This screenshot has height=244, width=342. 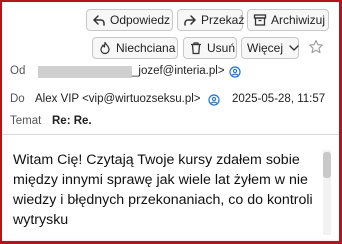 What do you see at coordinates (118, 99) in the screenshot?
I see `to-address: Alex VIP <vip@wirtuozseksu.pl>` at bounding box center [118, 99].